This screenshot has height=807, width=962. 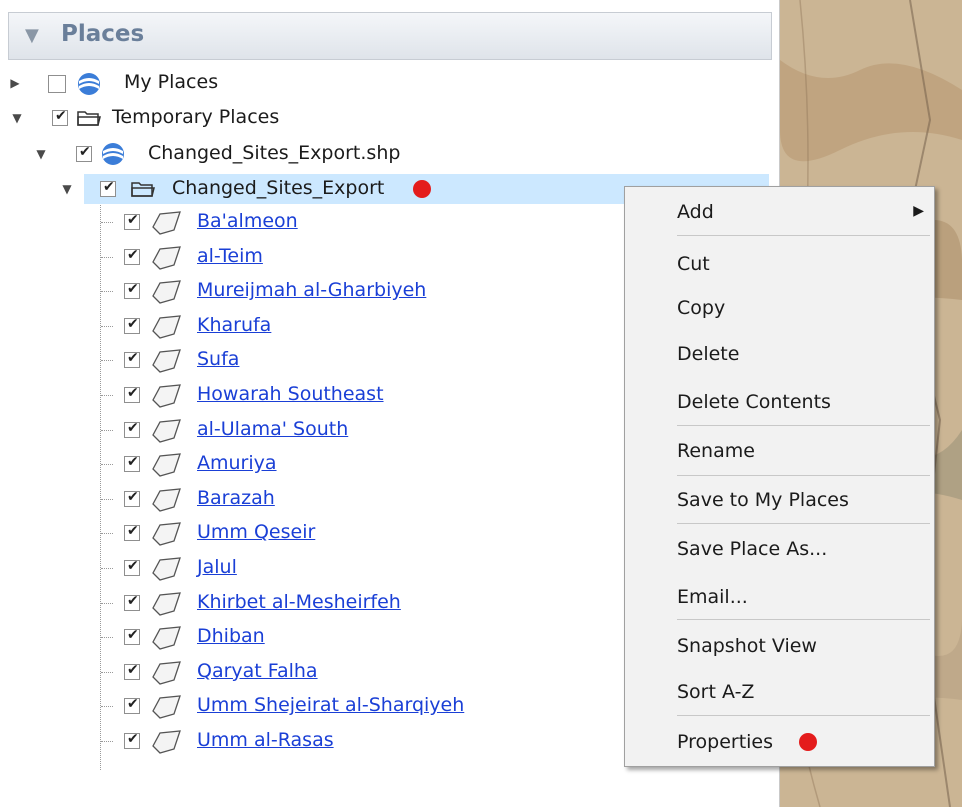 What do you see at coordinates (15, 83) in the screenshot?
I see `expand-icon: ▶` at bounding box center [15, 83].